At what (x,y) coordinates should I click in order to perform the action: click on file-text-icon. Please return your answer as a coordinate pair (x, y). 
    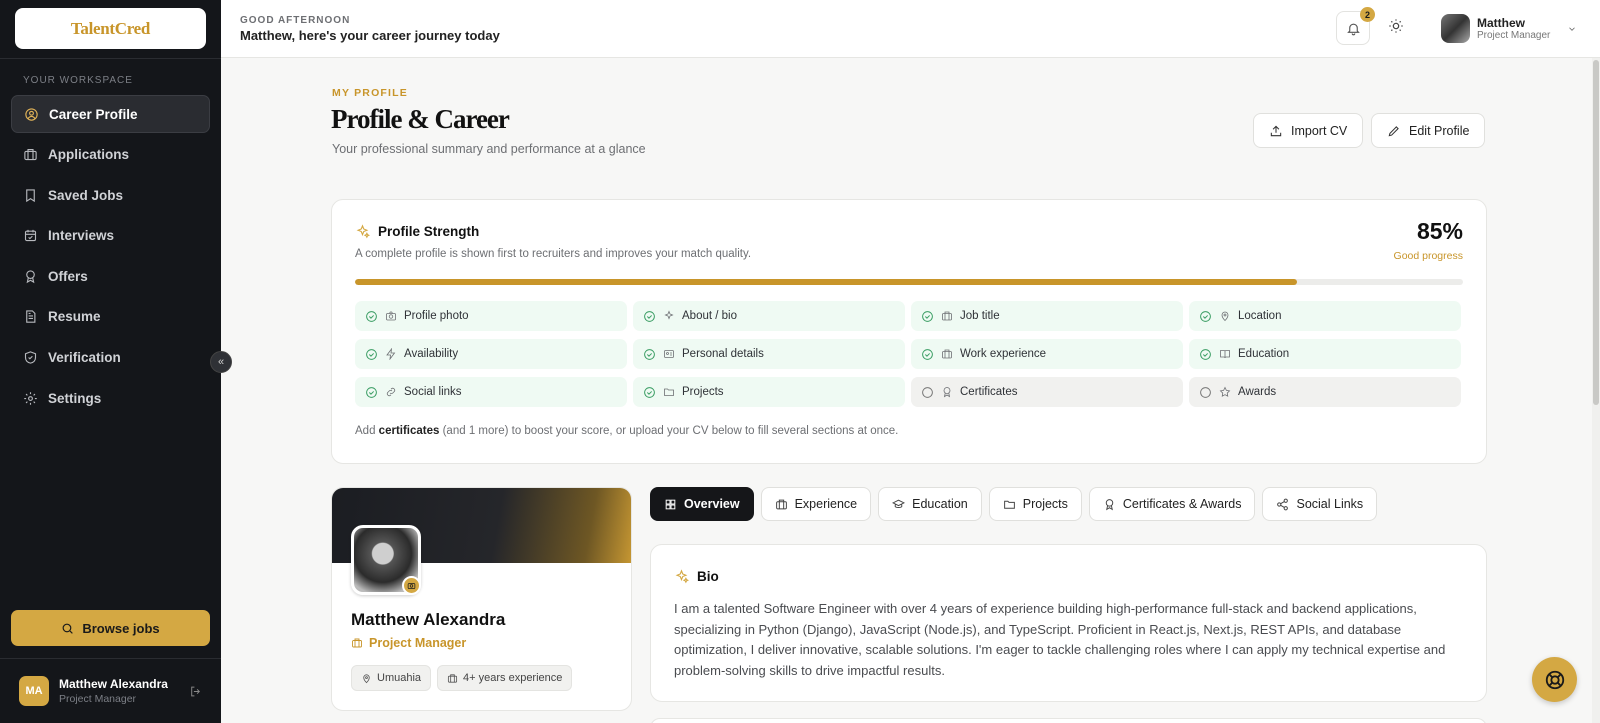
    Looking at the image, I should click on (31, 317).